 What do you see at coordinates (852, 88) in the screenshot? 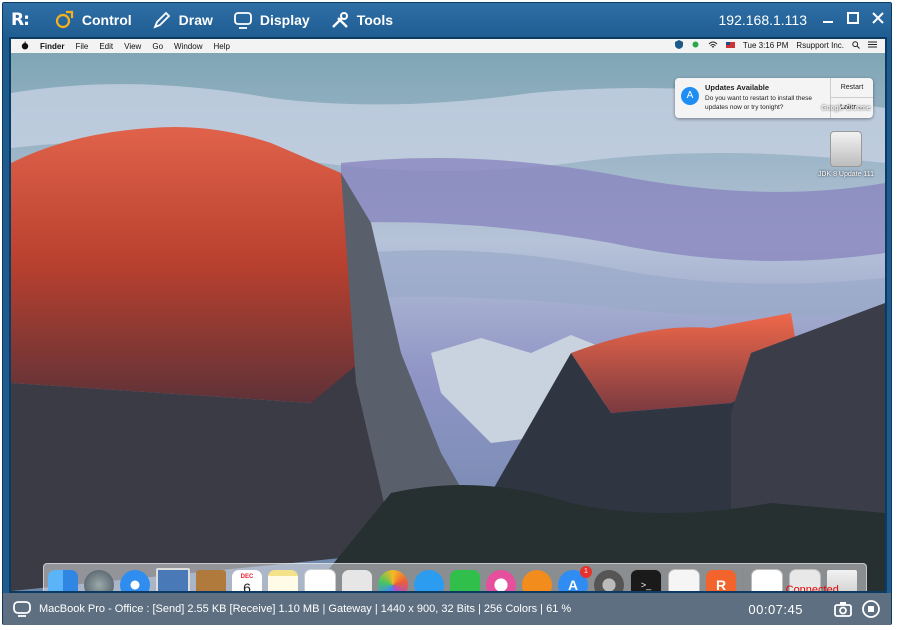
I see `restart-button: Restart` at bounding box center [852, 88].